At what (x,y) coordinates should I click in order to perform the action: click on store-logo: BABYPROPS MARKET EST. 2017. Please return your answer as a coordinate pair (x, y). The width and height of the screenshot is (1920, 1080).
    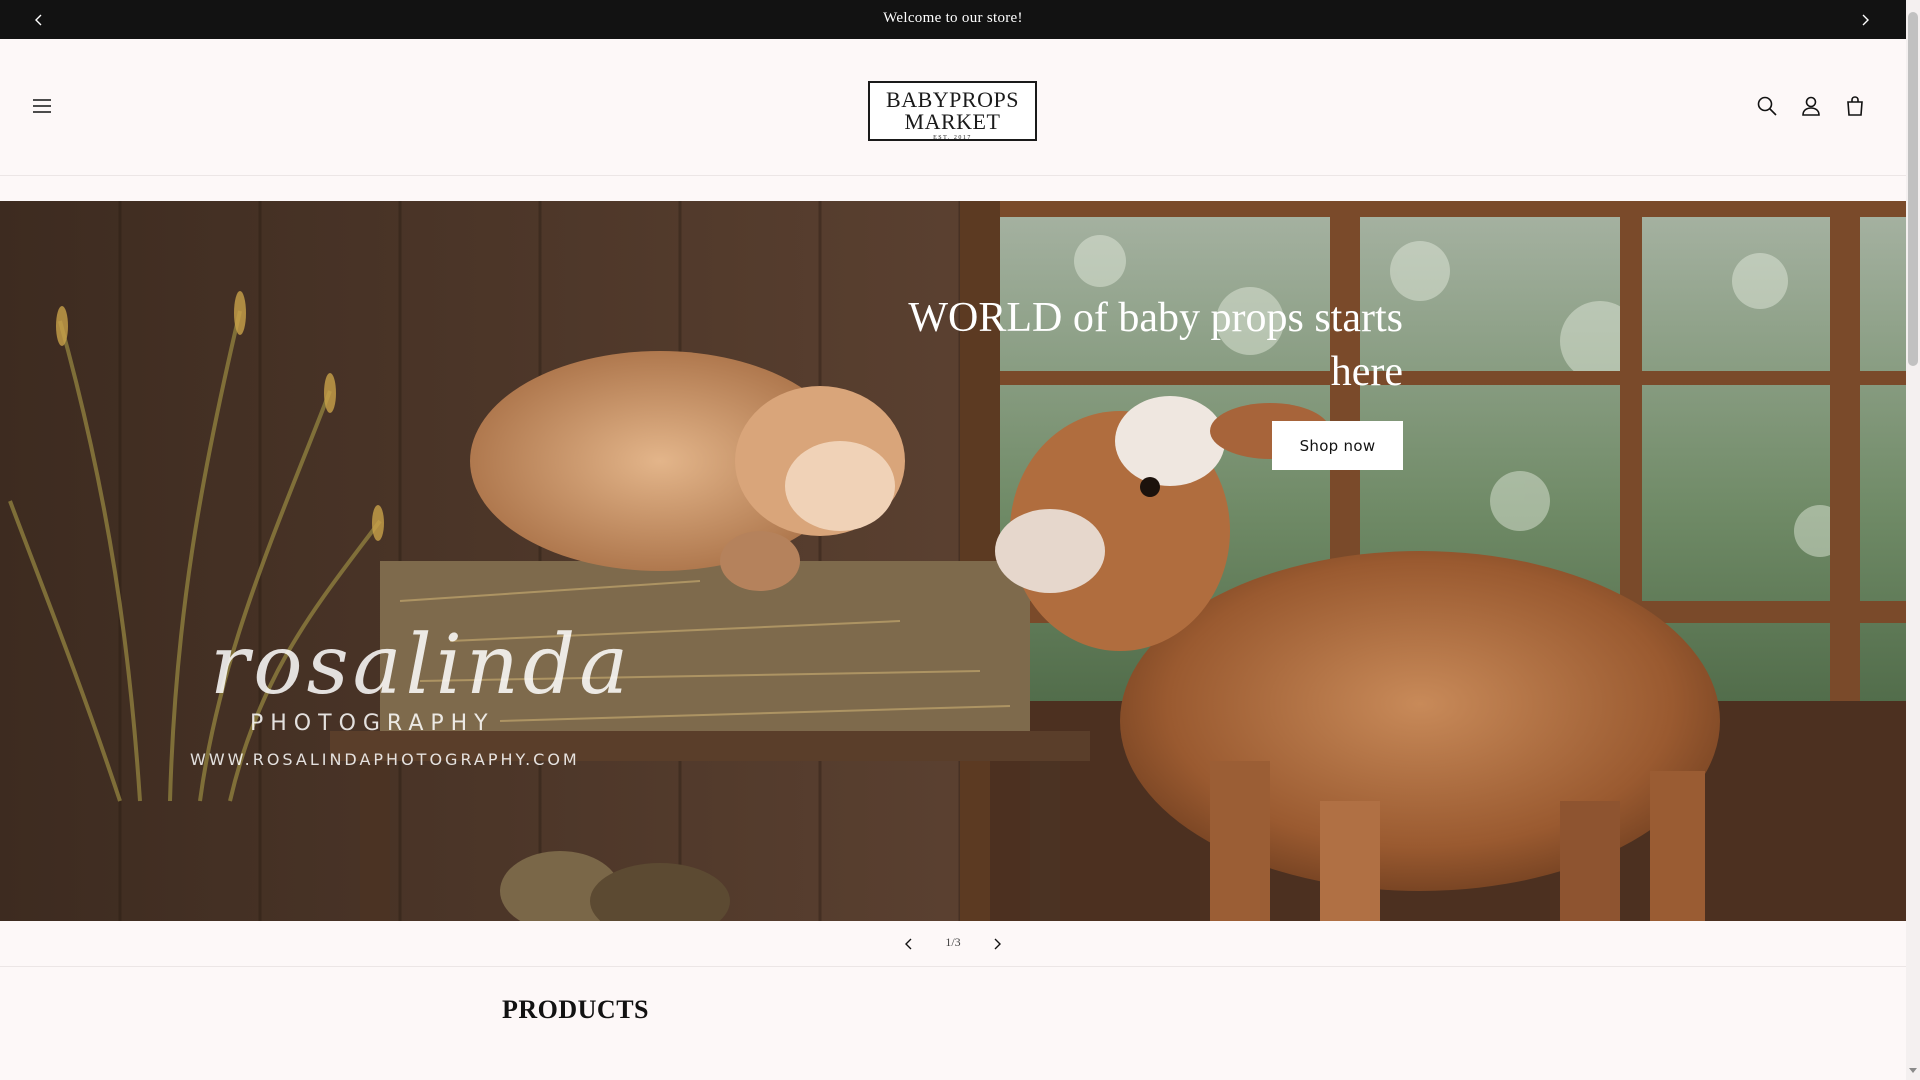
    Looking at the image, I should click on (952, 111).